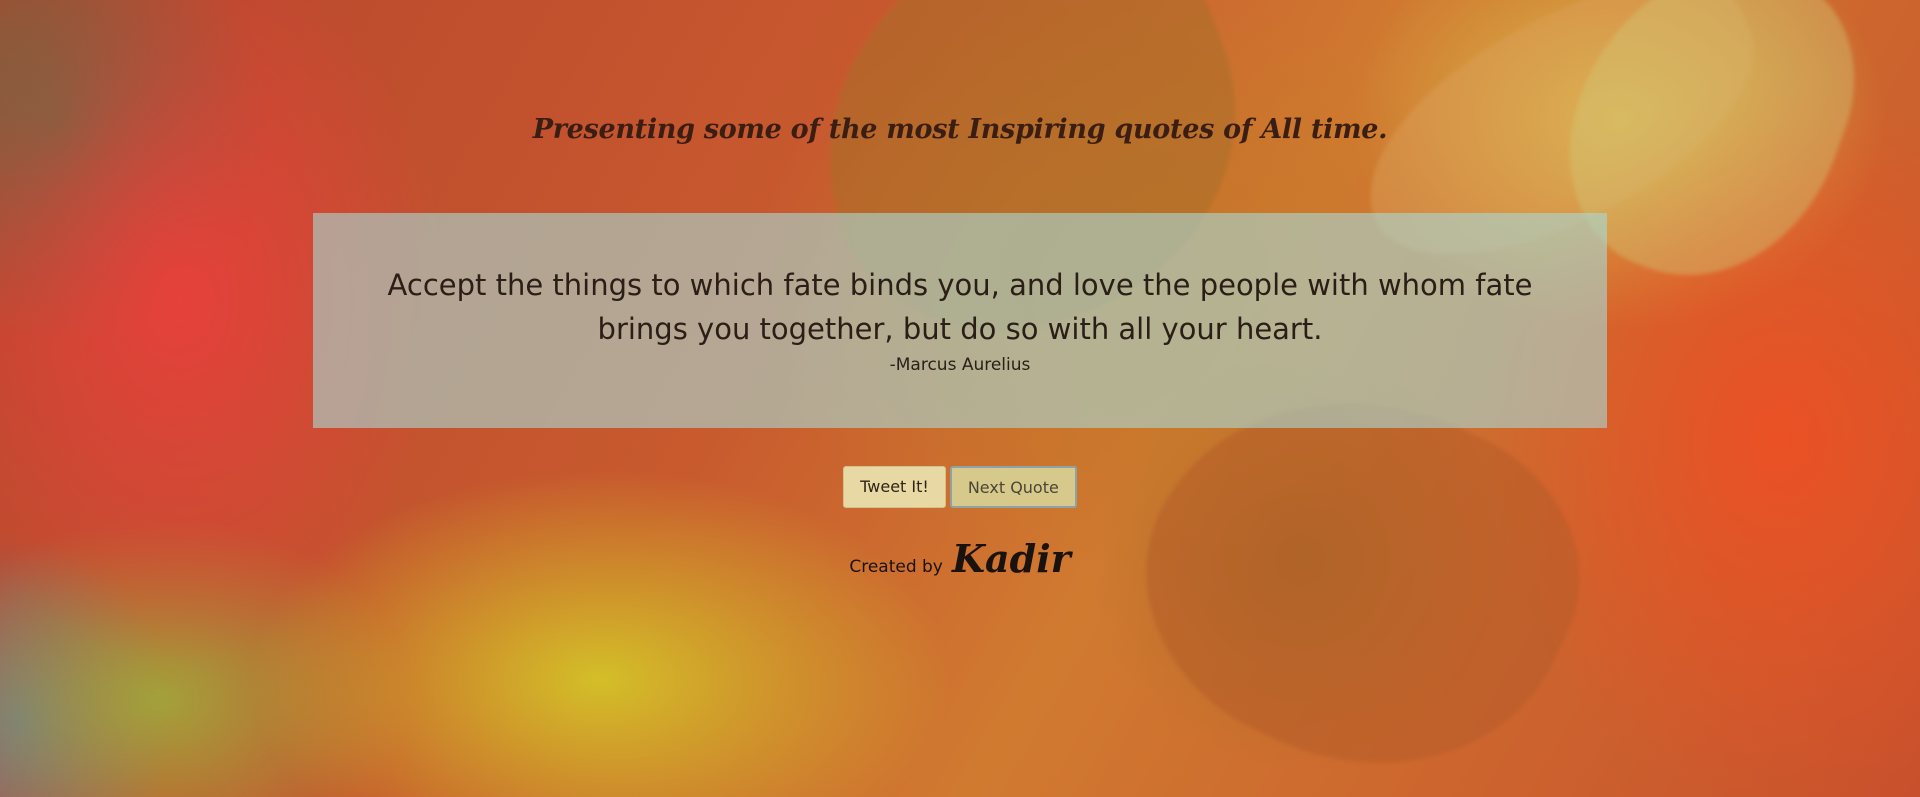 Image resolution: width=1920 pixels, height=797 pixels. I want to click on created-by-label: Created by, so click(896, 567).